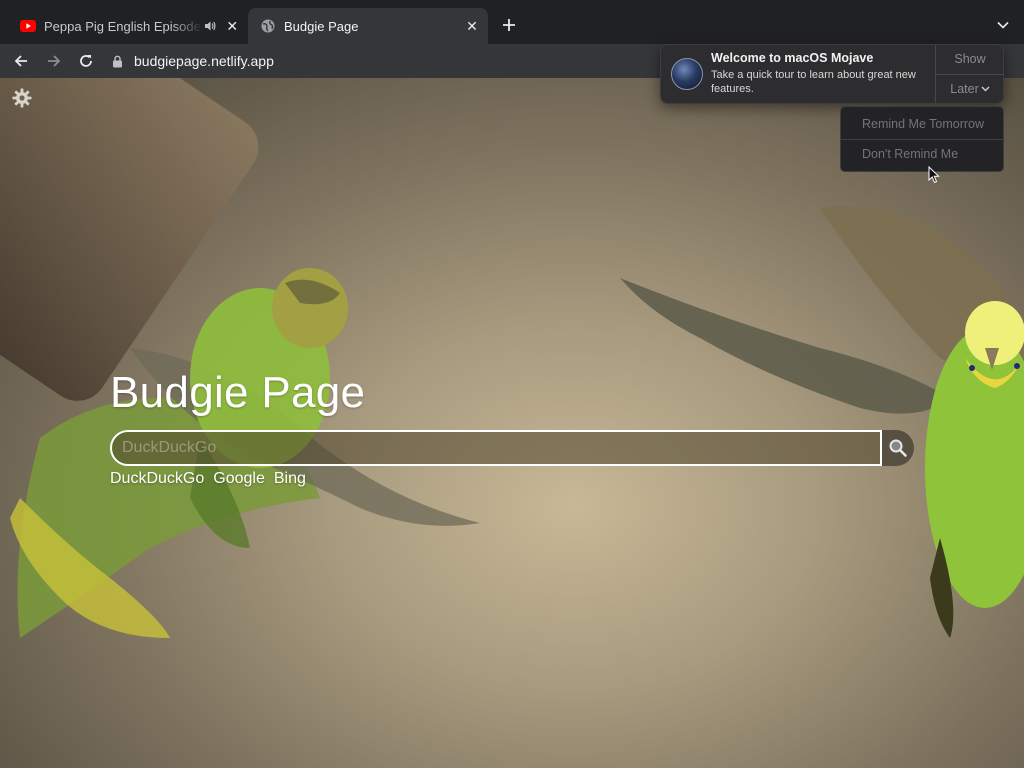 This screenshot has height=768, width=1024. What do you see at coordinates (238, 392) in the screenshot?
I see `page-title: Budgie Page` at bounding box center [238, 392].